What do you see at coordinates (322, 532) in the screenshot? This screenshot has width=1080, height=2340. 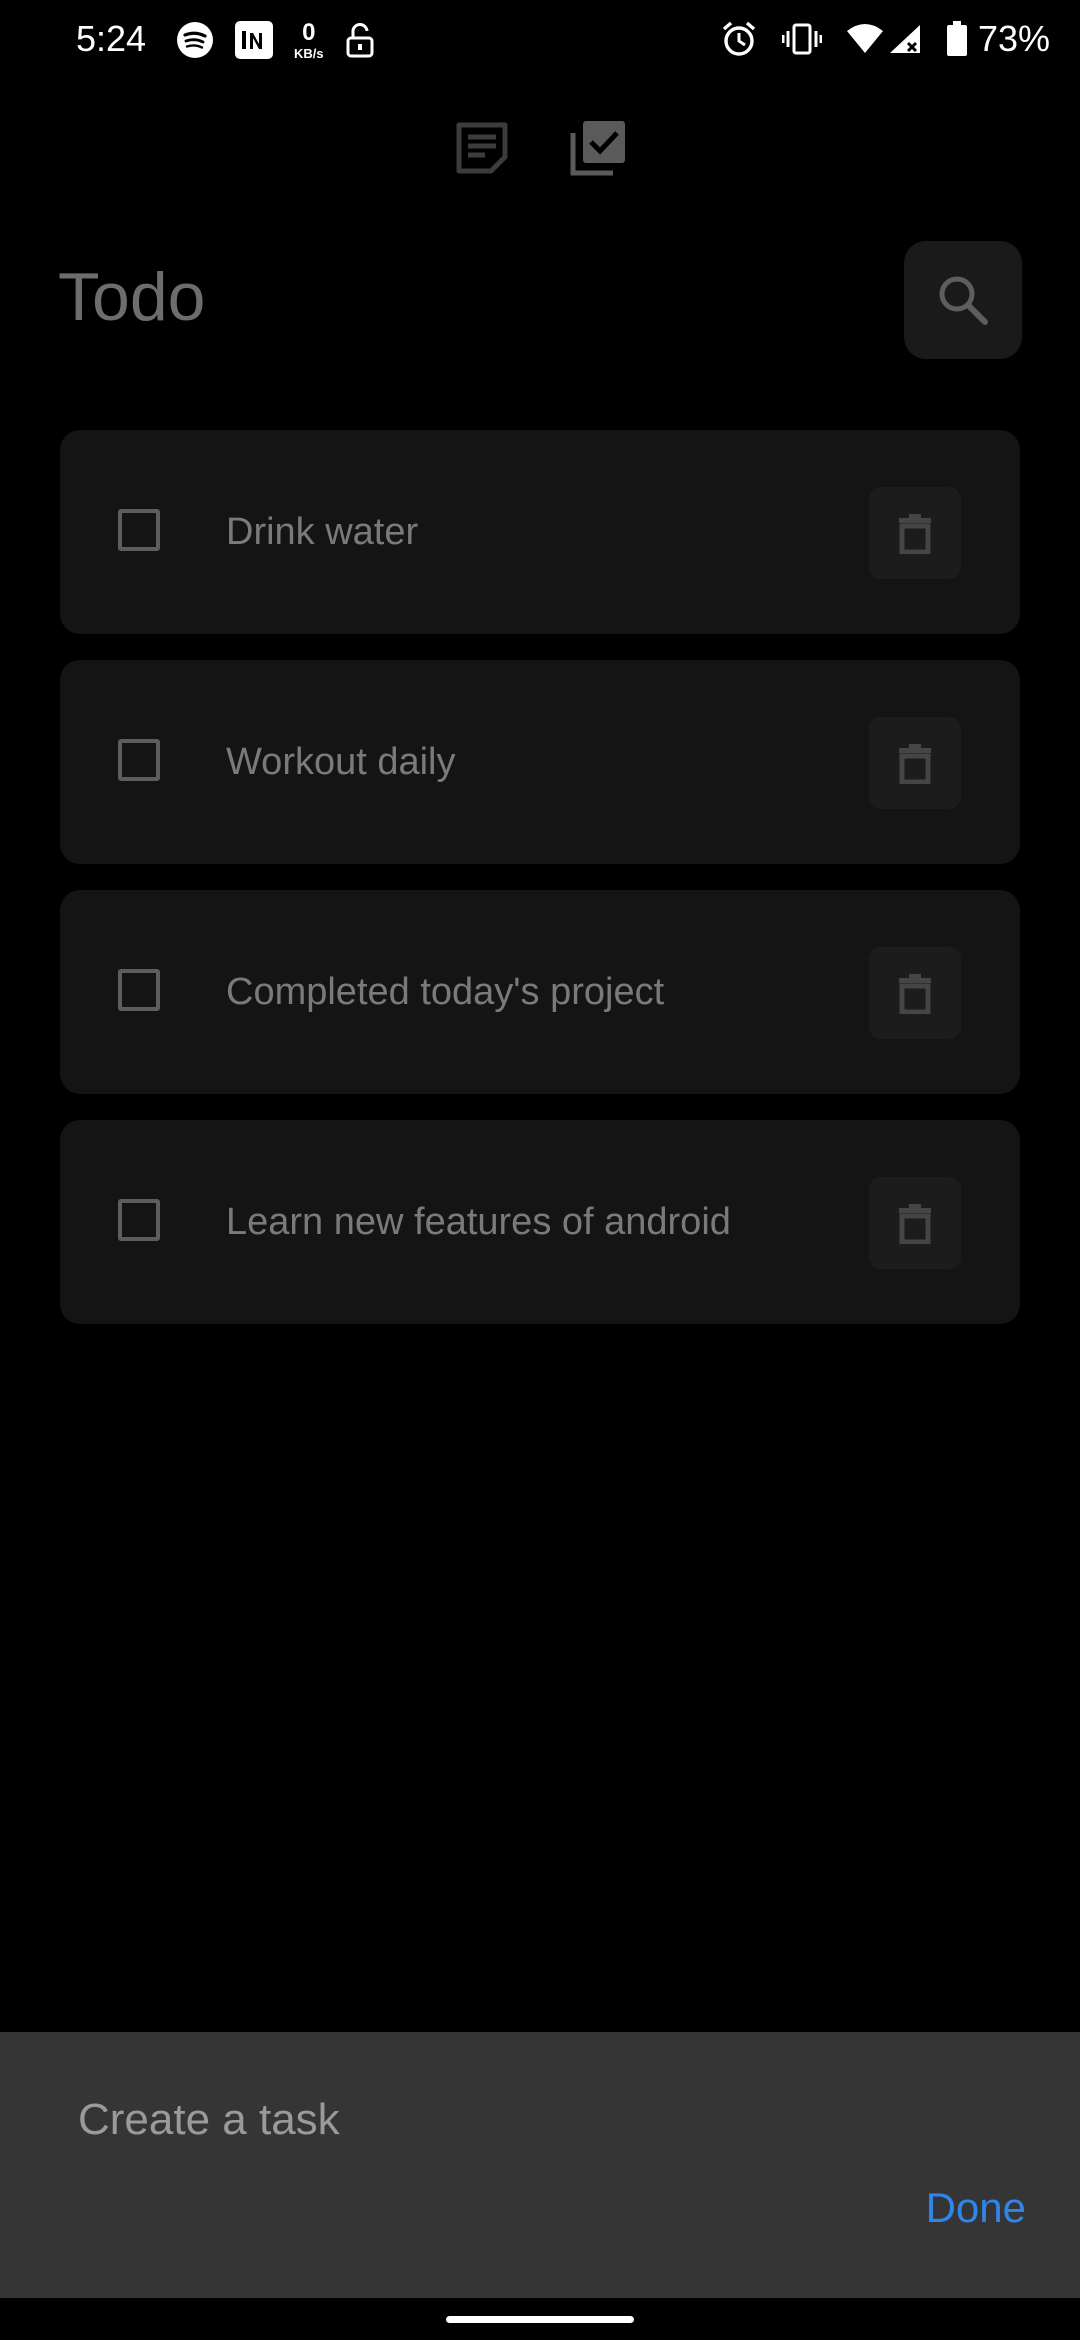 I see `task-label: Drink water` at bounding box center [322, 532].